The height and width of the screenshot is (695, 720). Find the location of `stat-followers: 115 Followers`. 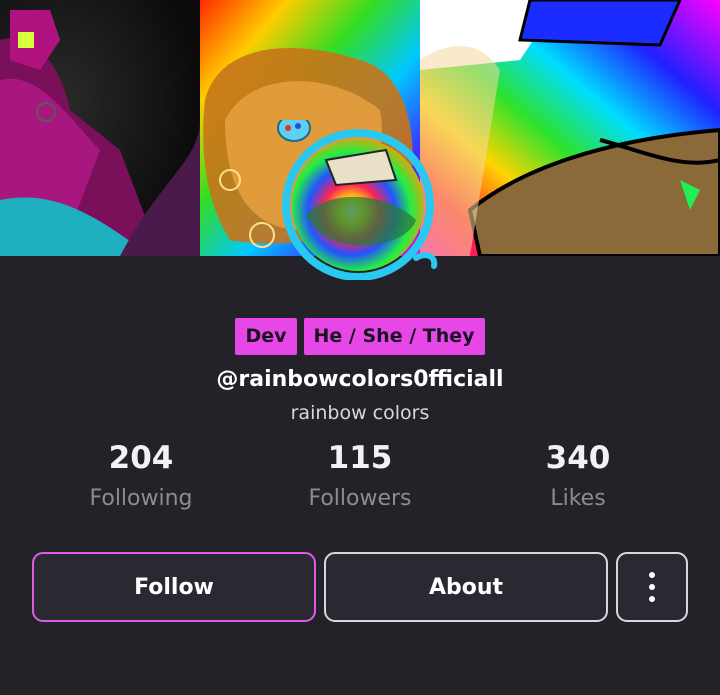

stat-followers: 115 Followers is located at coordinates (360, 474).